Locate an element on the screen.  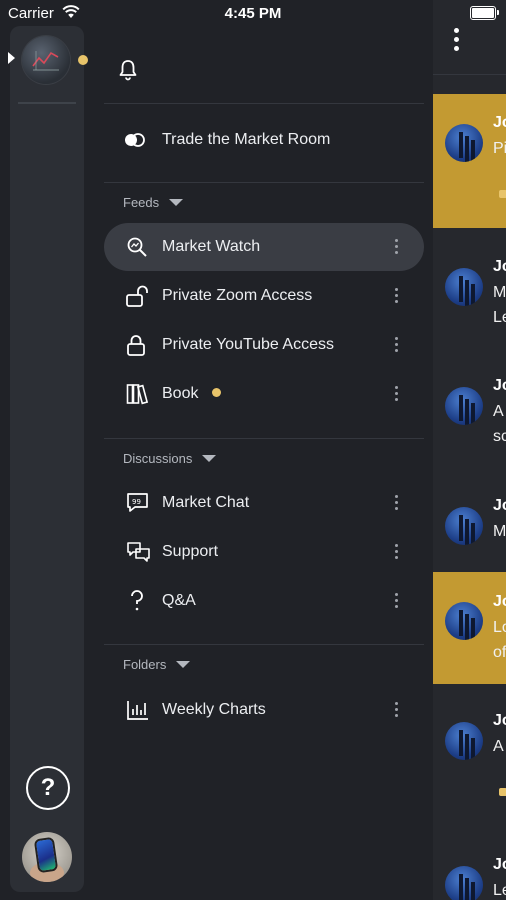
message-text: Pi is located at coordinates (499, 148).